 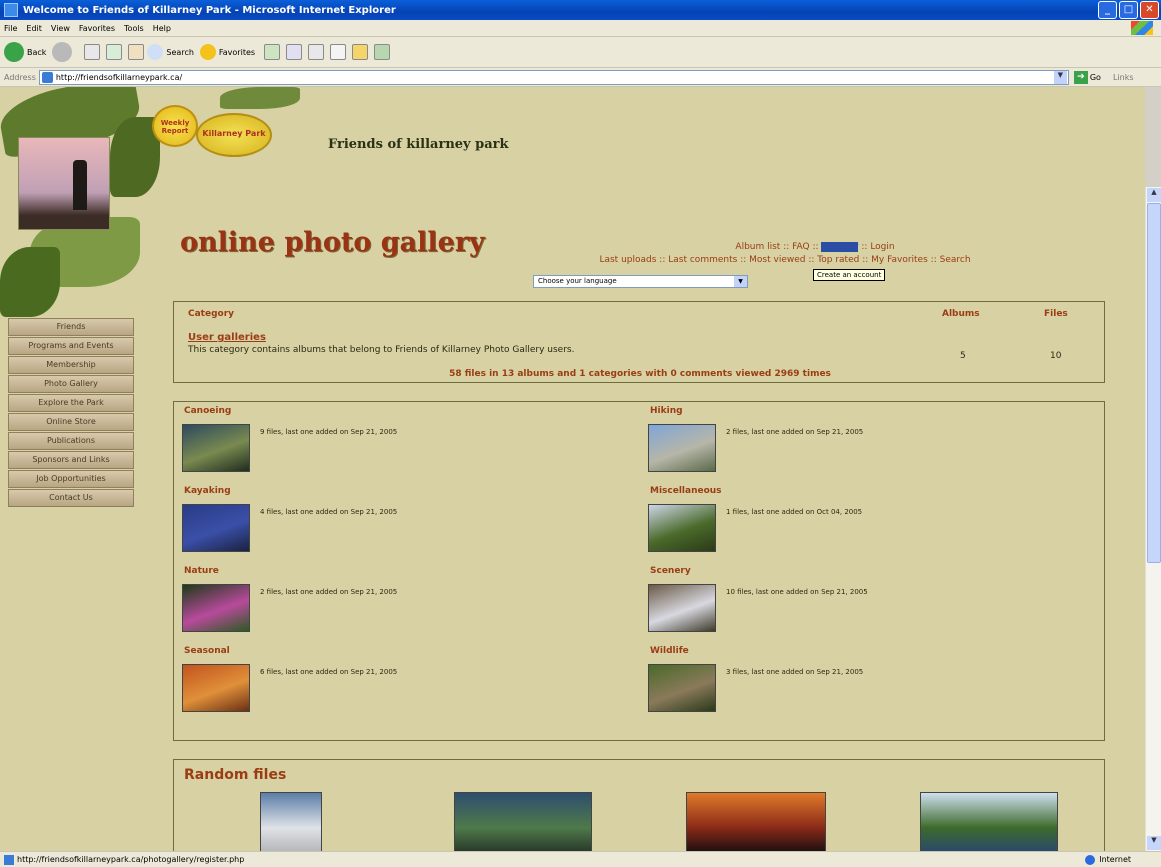 What do you see at coordinates (1154, 383) in the screenshot?
I see `scroll-thumb` at bounding box center [1154, 383].